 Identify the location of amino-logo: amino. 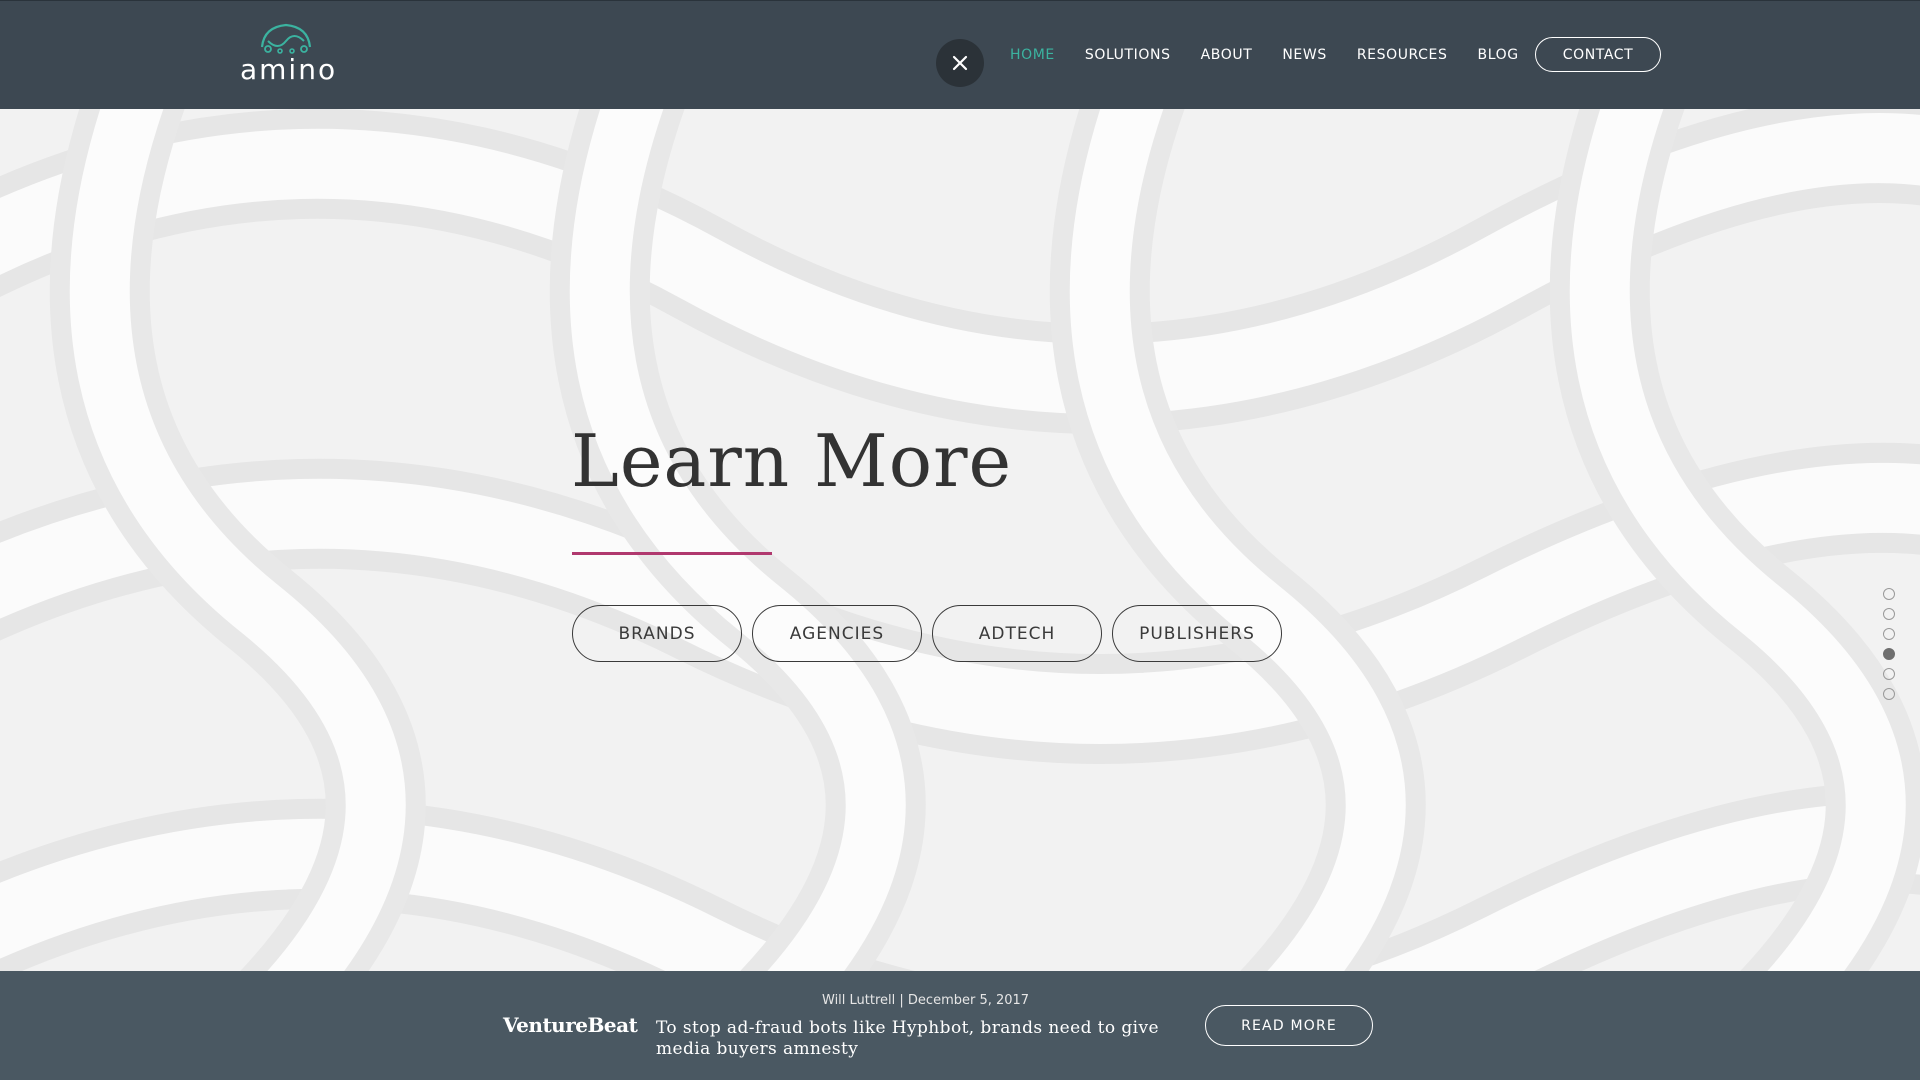
(288, 53).